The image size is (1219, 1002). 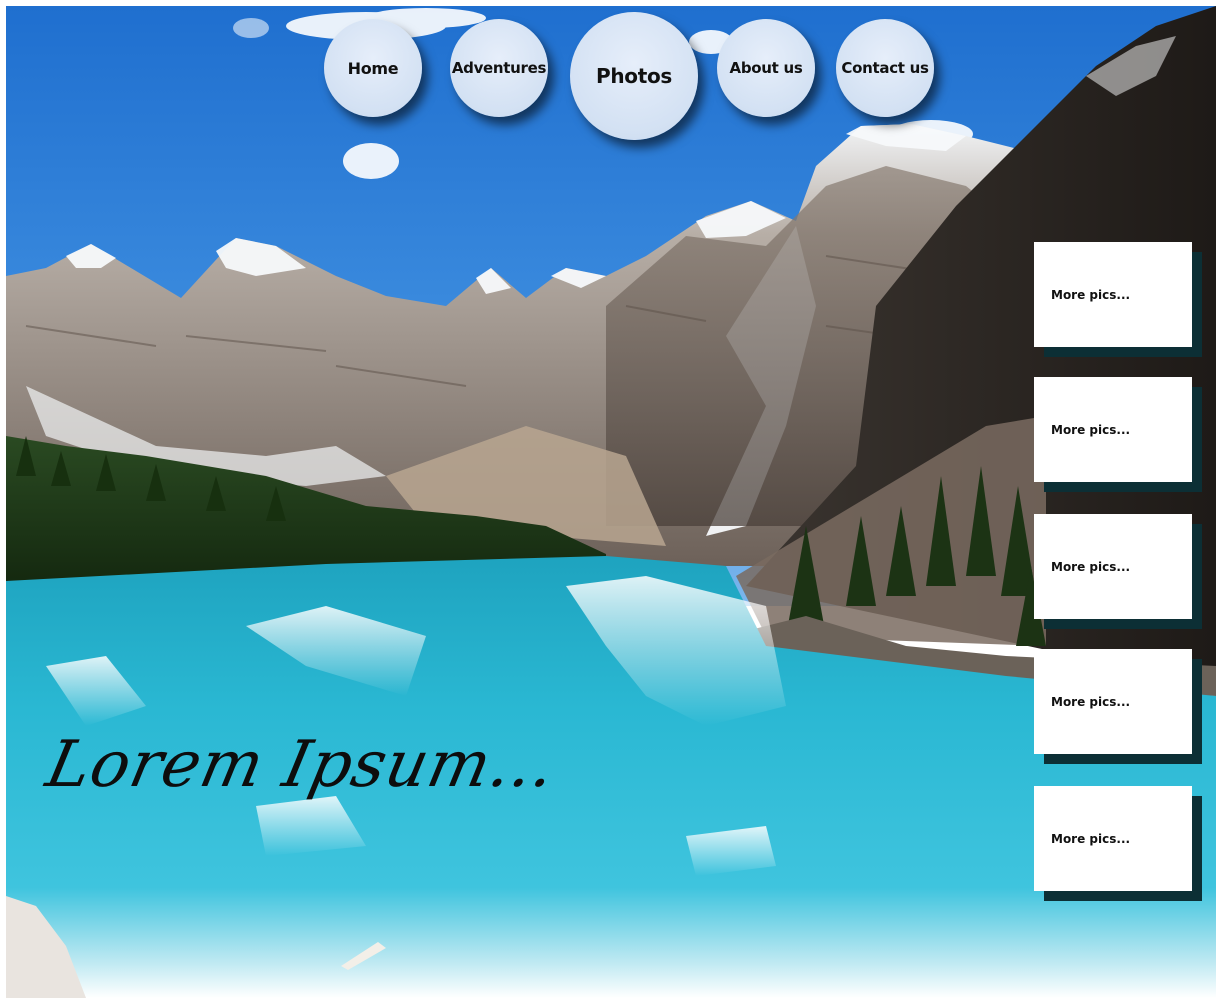 I want to click on nav-adventures-button: Adventures, so click(x=499, y=68).